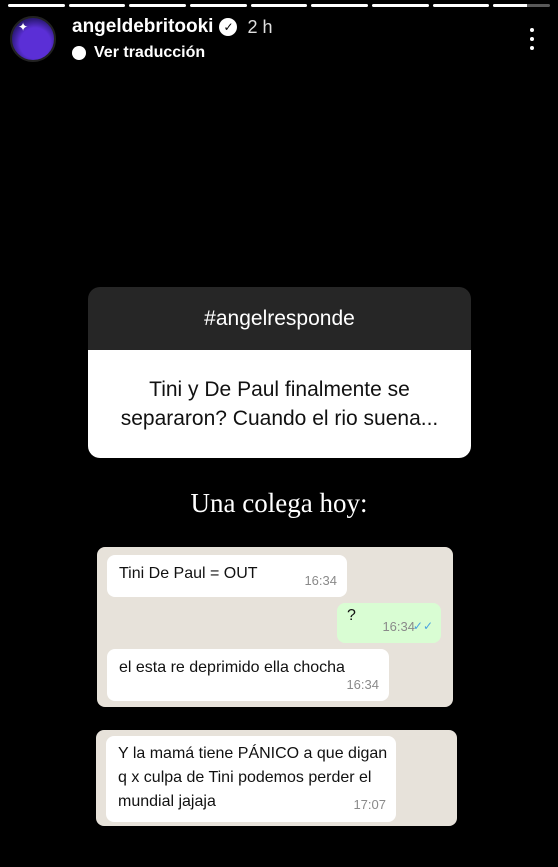  What do you see at coordinates (422, 626) in the screenshot?
I see `double-check-icon: ✓✓` at bounding box center [422, 626].